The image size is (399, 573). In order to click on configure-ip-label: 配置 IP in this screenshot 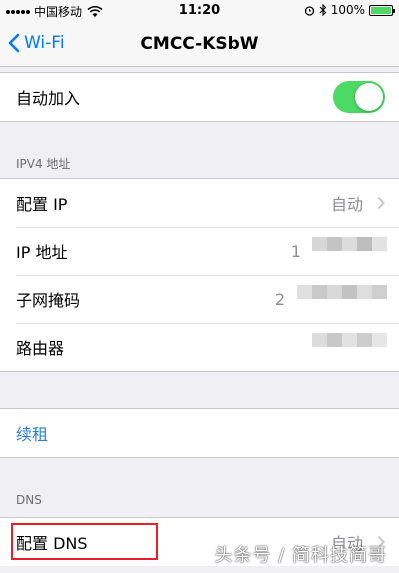, I will do `click(42, 204)`.